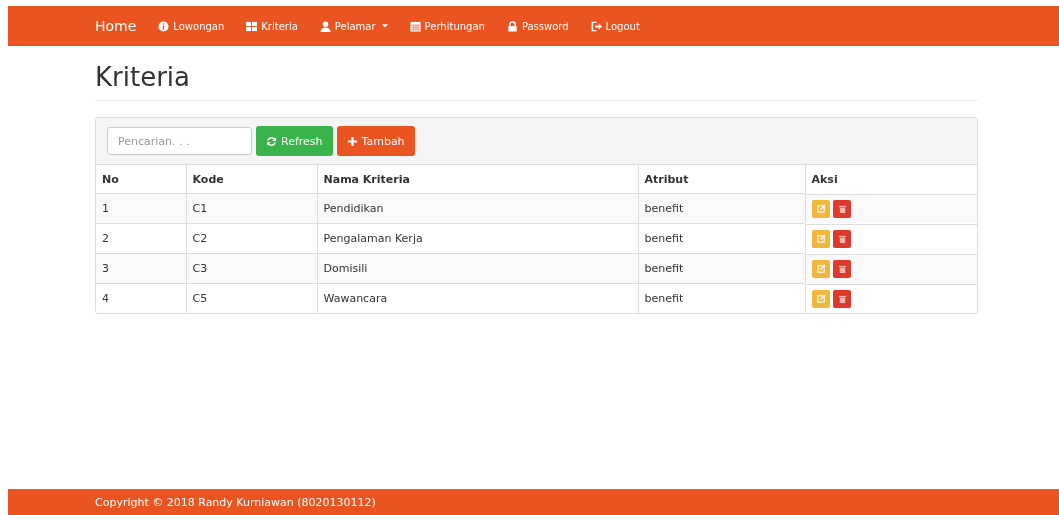  Describe the element at coordinates (105, 298) in the screenshot. I see `table-cell: 4` at that location.